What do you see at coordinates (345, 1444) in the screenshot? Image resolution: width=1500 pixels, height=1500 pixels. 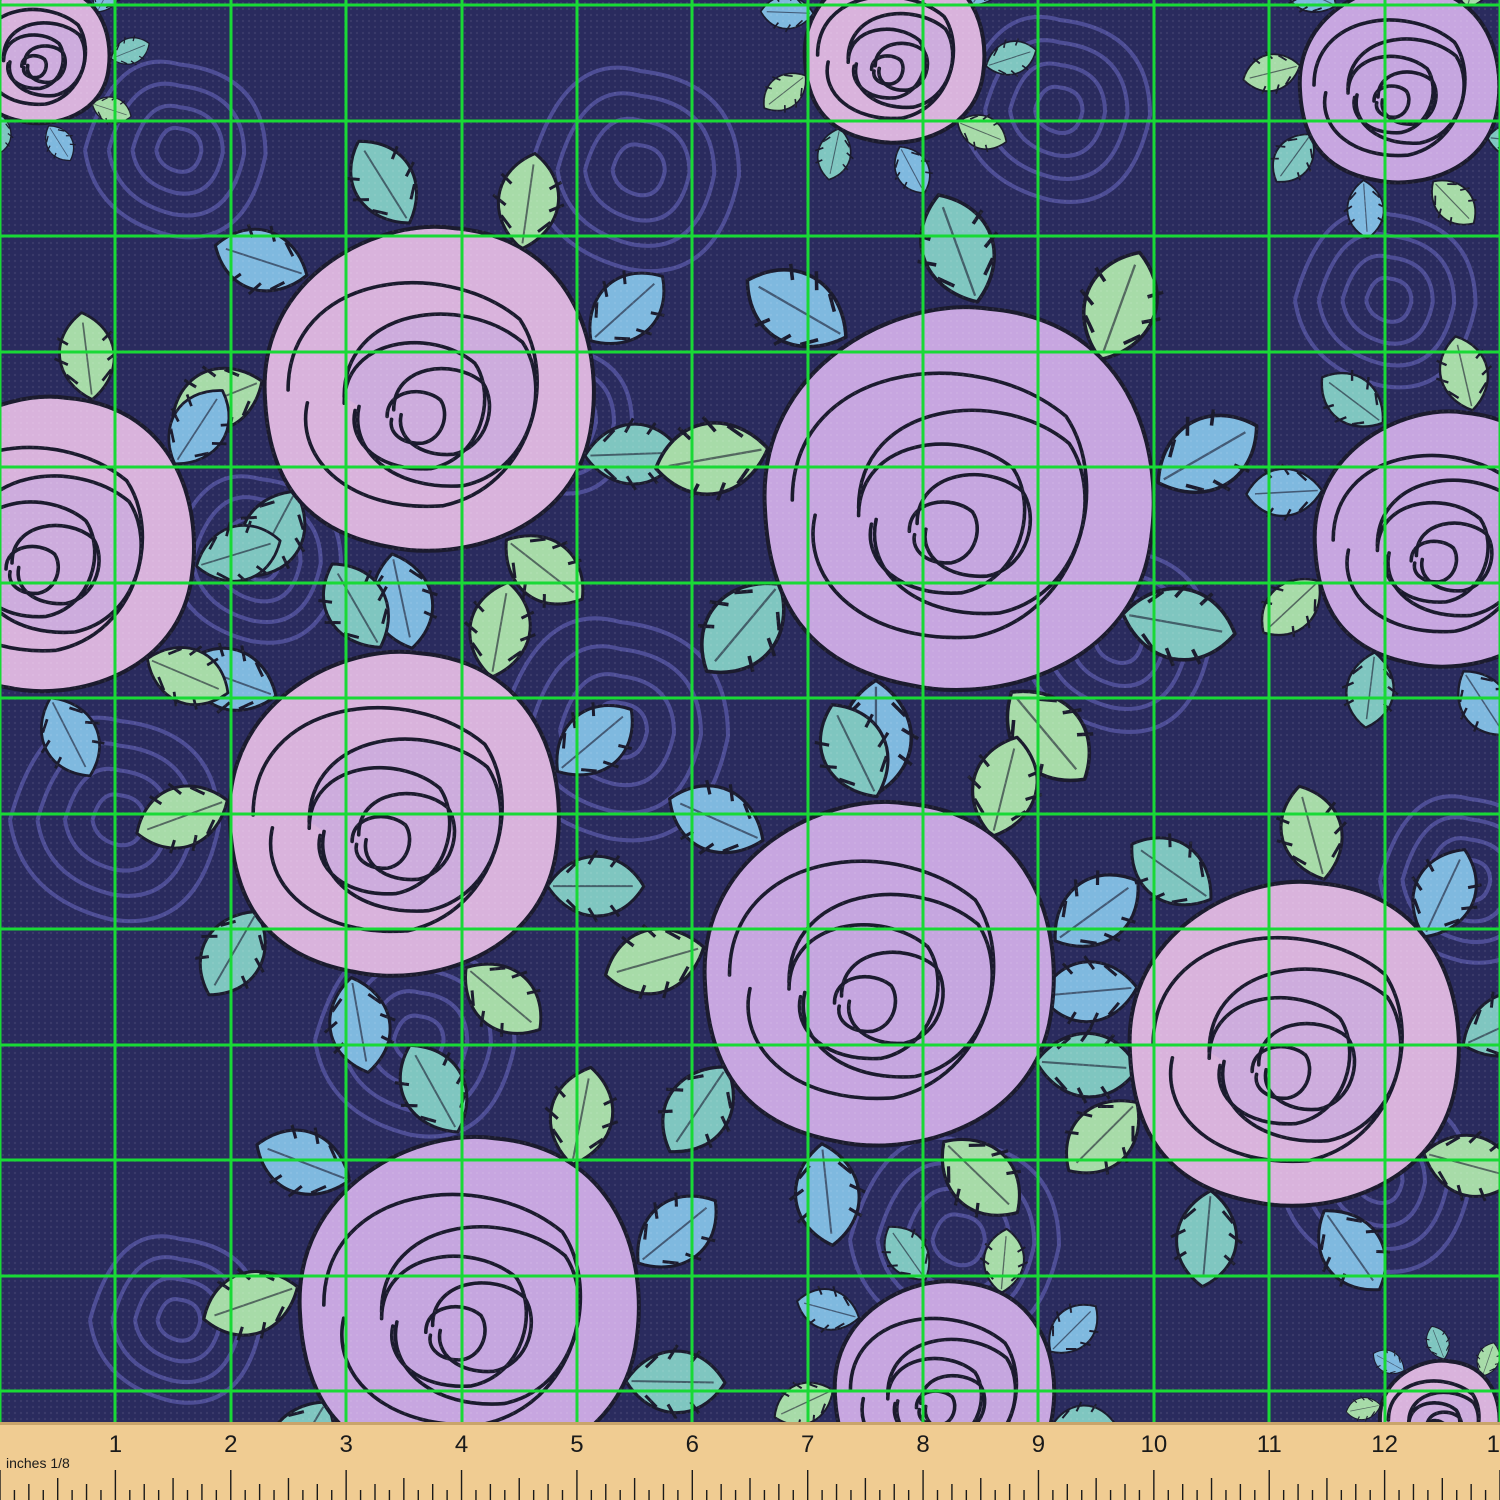 I see `ruler-label: 3` at bounding box center [345, 1444].